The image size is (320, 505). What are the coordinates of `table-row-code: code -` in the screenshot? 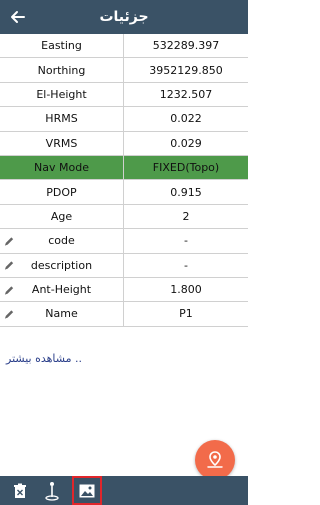 It's located at (124, 241).